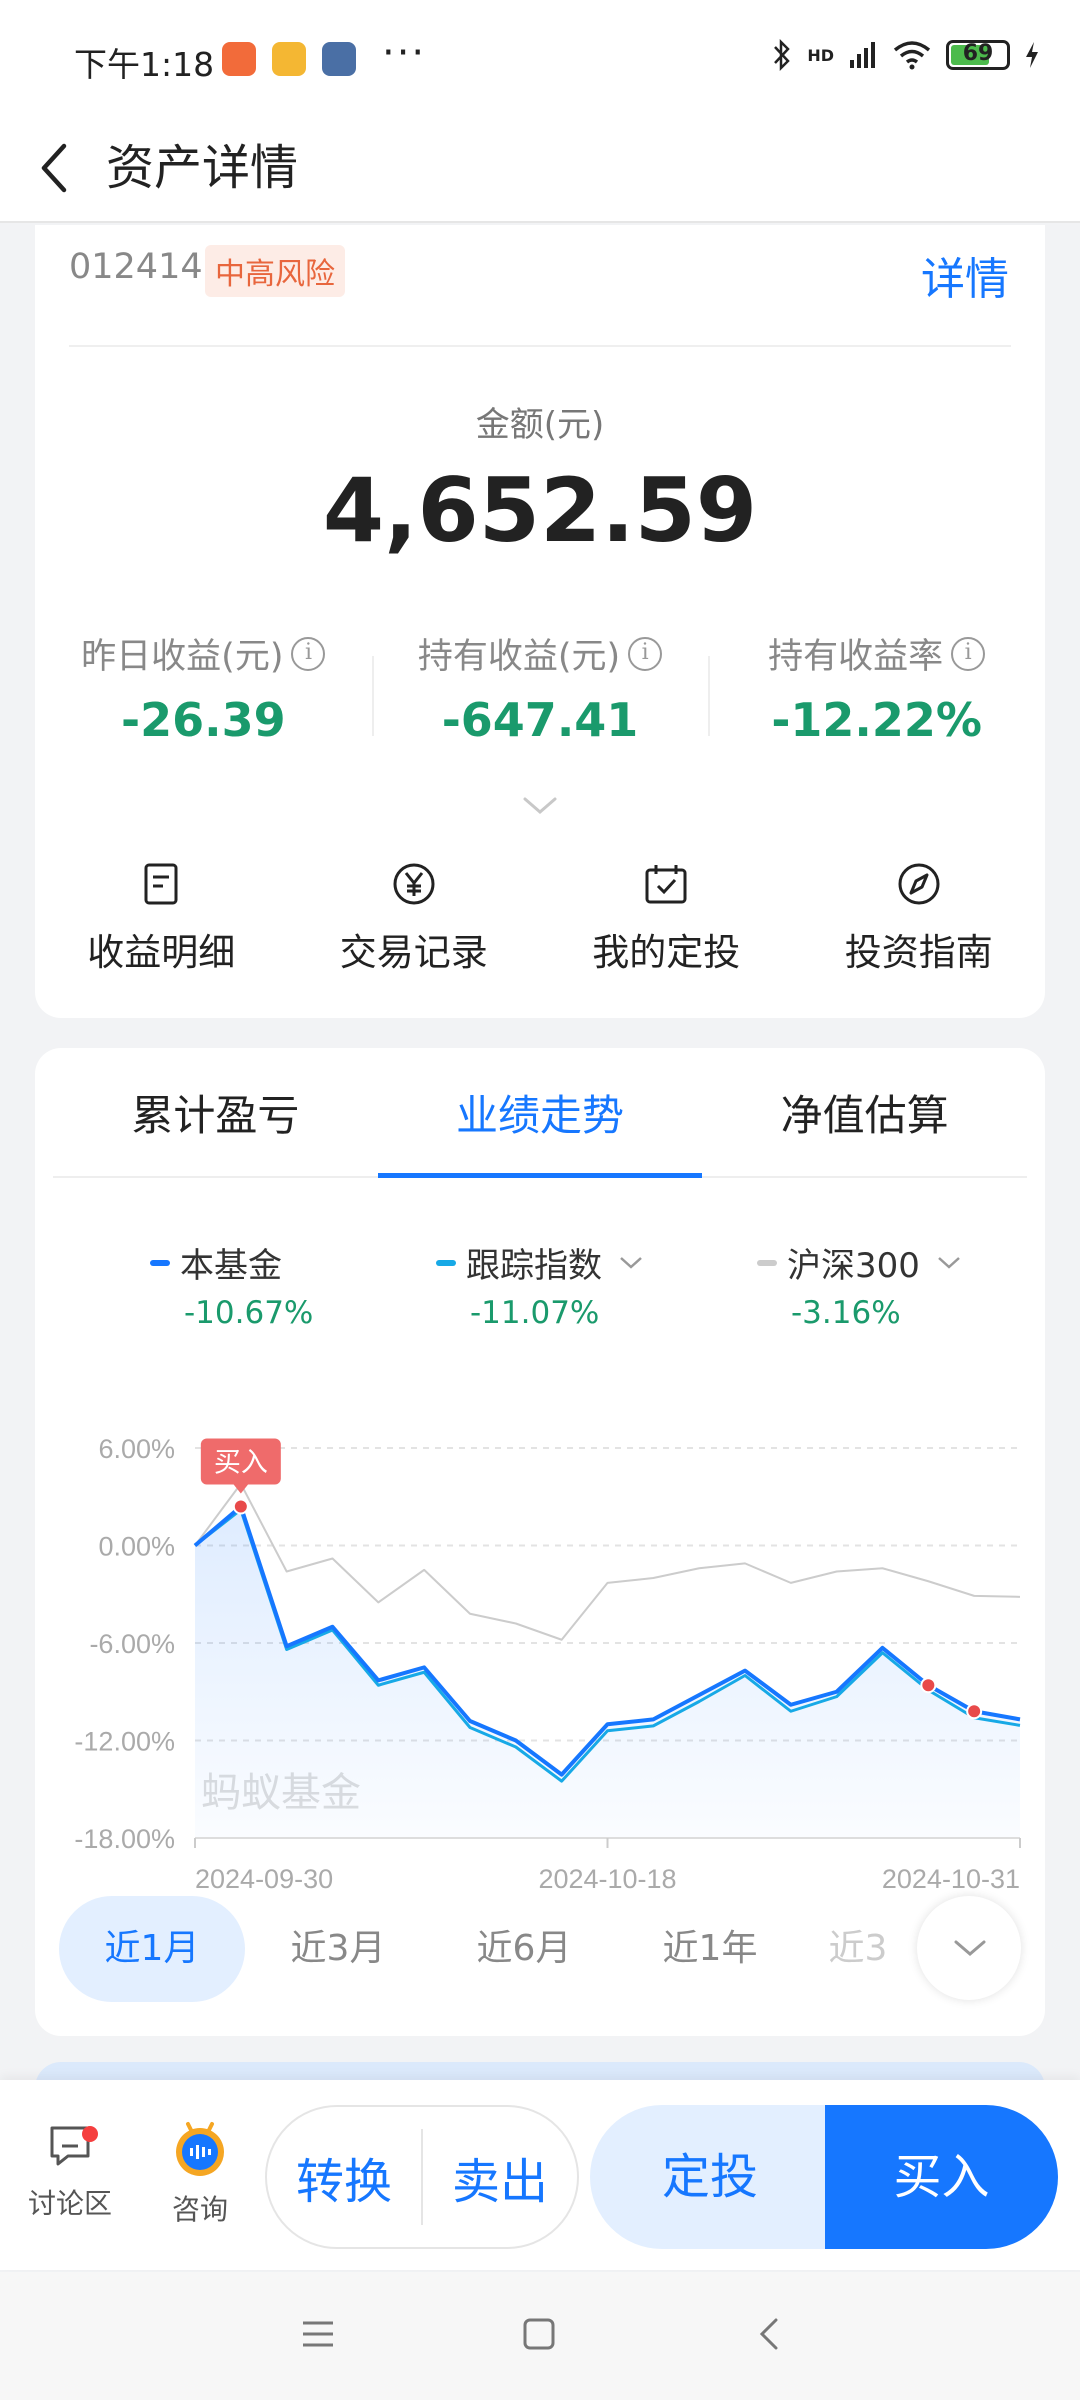 The height and width of the screenshot is (2400, 1080). What do you see at coordinates (540, 55) in the screenshot?
I see `status-bar: 下午1:18 ··· HD 69` at bounding box center [540, 55].